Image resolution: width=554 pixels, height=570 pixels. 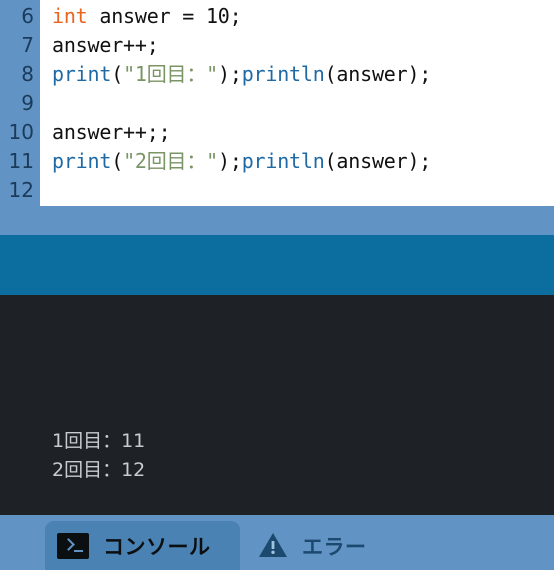 What do you see at coordinates (27, 16) in the screenshot?
I see `line-number: 6` at bounding box center [27, 16].